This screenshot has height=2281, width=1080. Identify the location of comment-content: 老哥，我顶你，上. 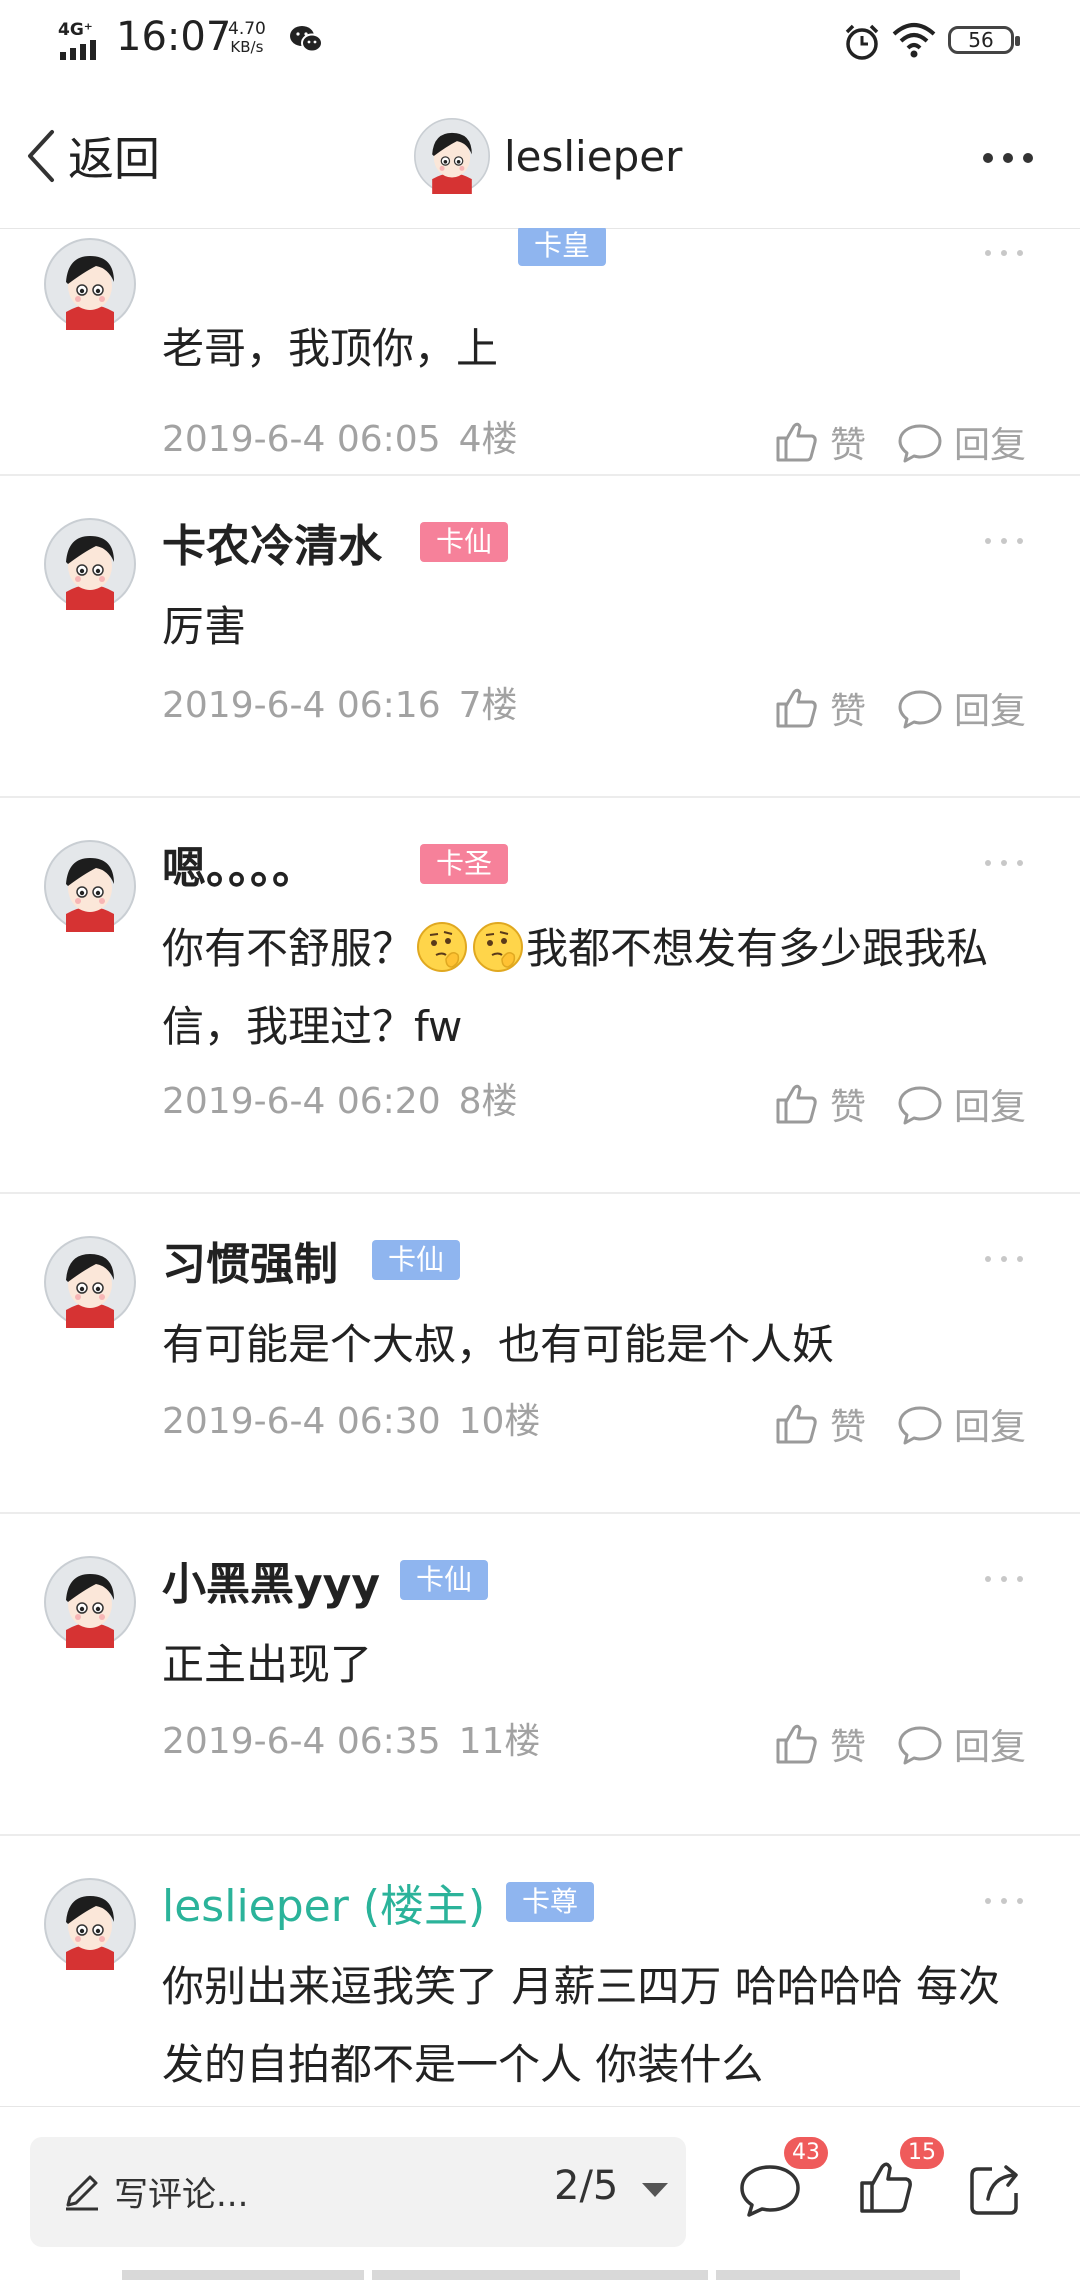
(330, 348).